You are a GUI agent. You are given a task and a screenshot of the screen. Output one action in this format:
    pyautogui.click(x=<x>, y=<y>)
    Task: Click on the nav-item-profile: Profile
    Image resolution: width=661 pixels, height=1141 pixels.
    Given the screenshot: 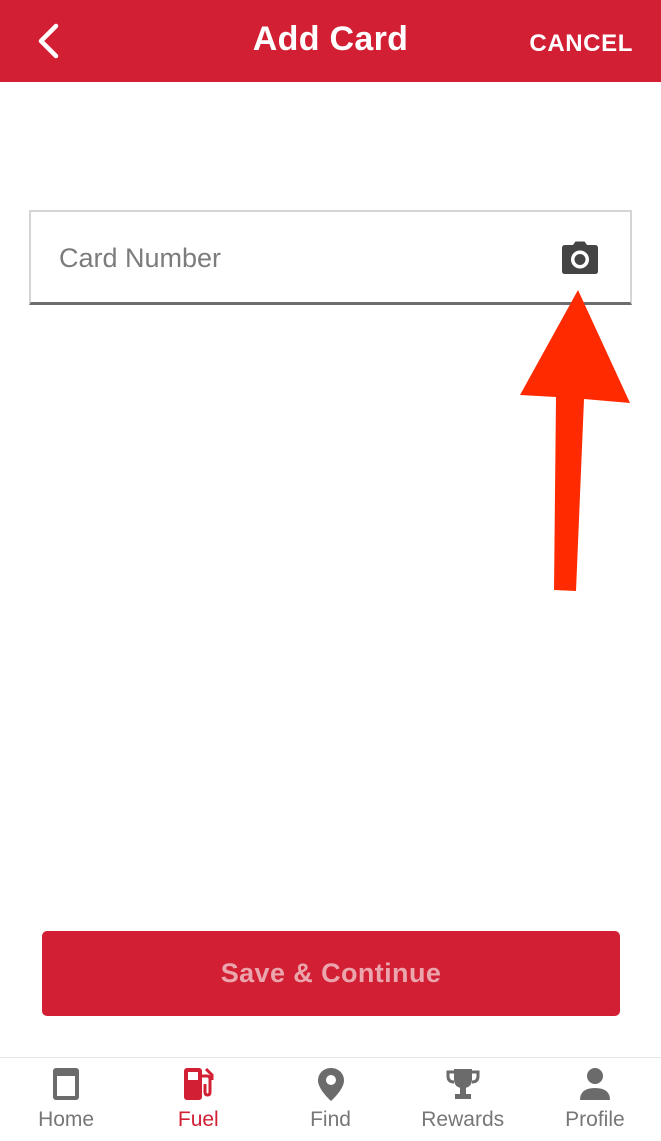 What is the action you would take?
    pyautogui.click(x=595, y=1099)
    